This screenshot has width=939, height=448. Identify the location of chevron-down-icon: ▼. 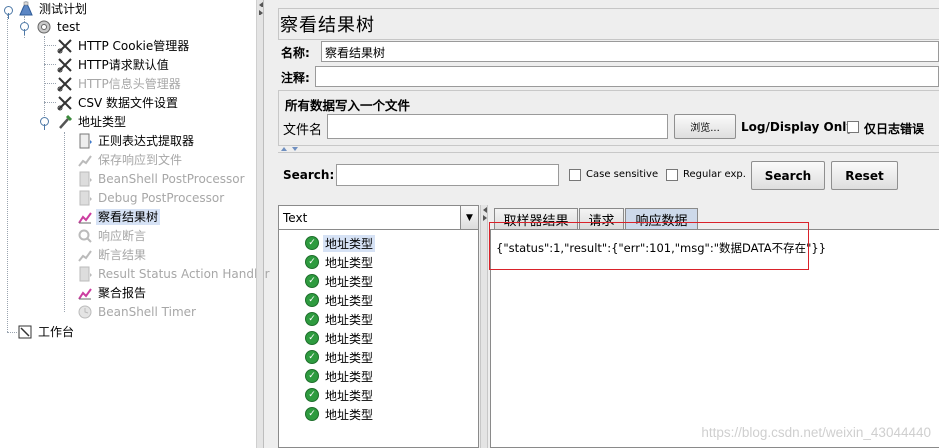
(469, 217).